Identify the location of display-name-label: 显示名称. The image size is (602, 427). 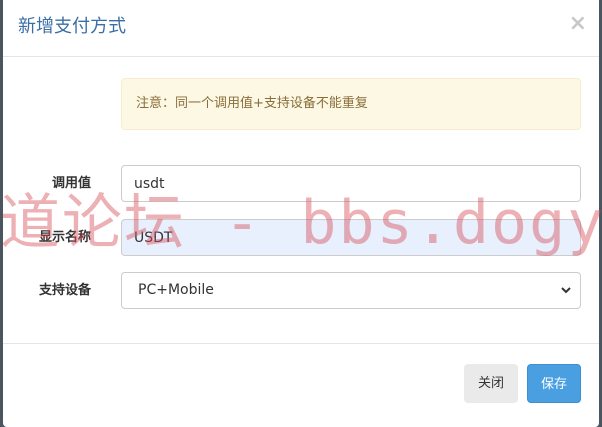
(64, 237).